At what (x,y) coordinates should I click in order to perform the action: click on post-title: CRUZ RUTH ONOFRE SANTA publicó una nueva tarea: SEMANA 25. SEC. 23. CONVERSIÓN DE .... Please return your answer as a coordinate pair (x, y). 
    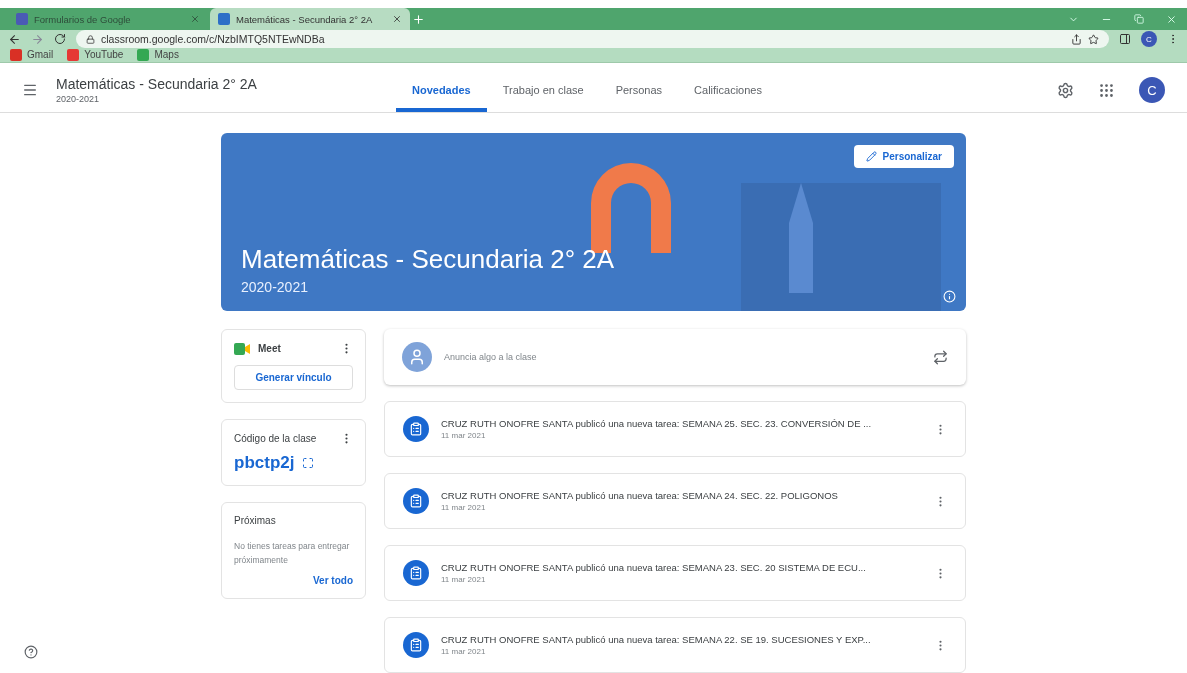
    Looking at the image, I should click on (657, 423).